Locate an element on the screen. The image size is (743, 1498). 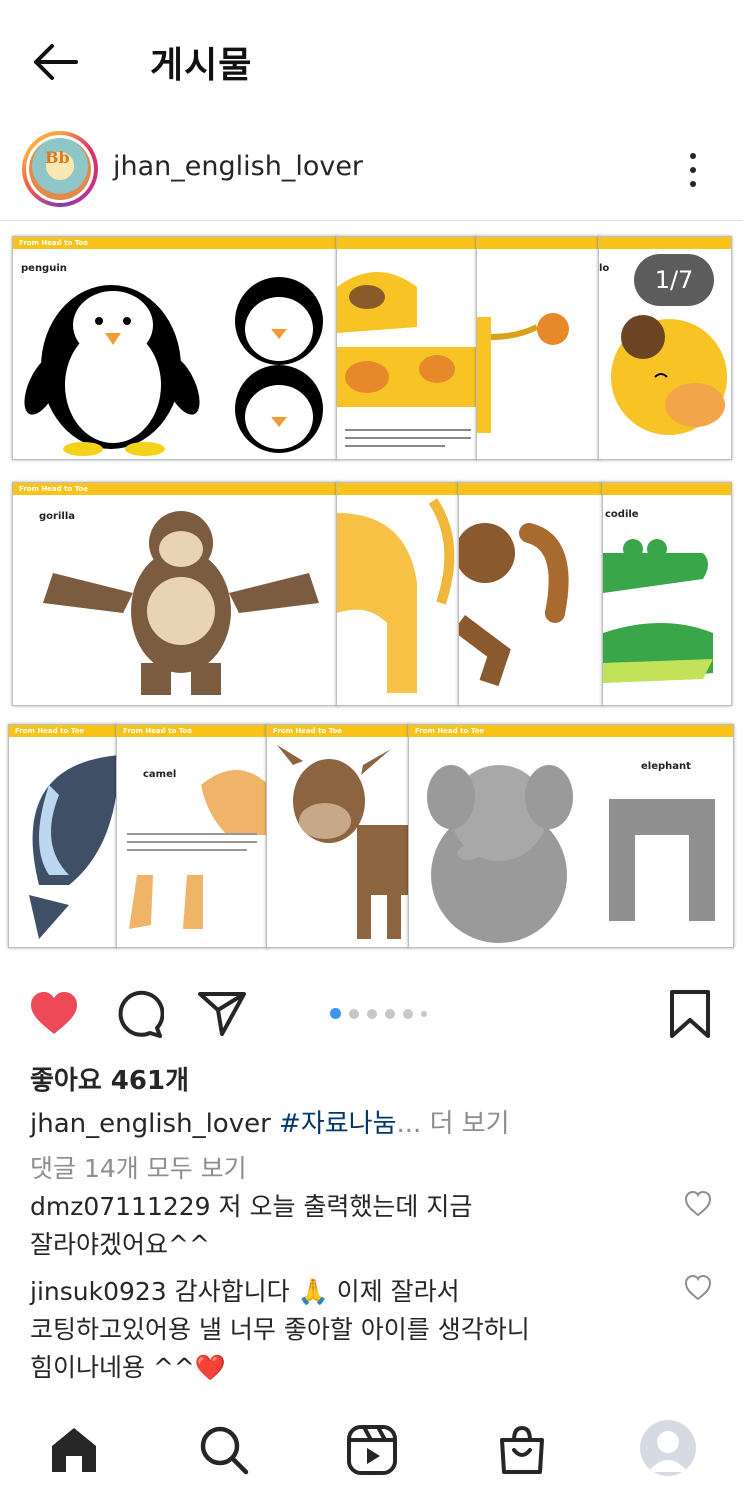
post-caption: jhan_english_lover #자료나눔... 더 보기 is located at coordinates (270, 1121).